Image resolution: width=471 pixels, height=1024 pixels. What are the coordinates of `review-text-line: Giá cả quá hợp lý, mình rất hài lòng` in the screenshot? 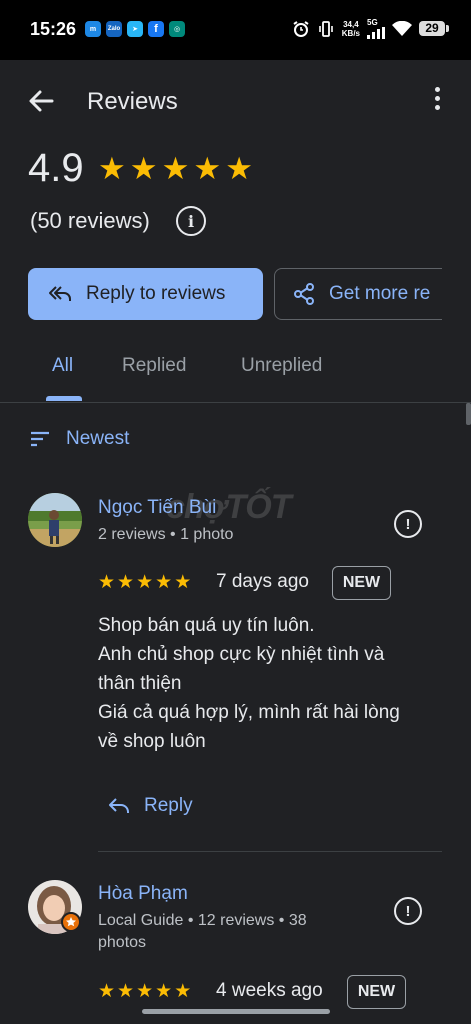 It's located at (249, 712).